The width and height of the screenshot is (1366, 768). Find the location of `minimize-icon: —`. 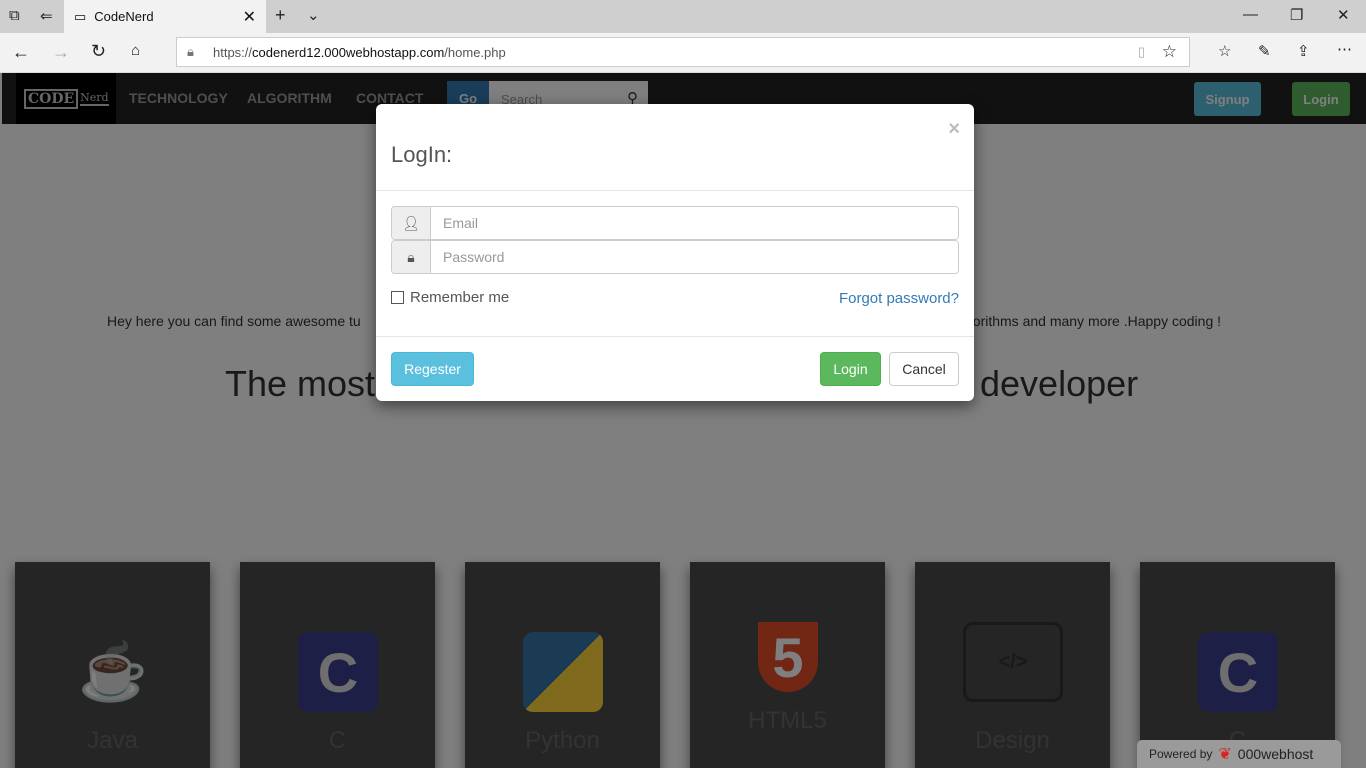

minimize-icon: — is located at coordinates (1250, 14).